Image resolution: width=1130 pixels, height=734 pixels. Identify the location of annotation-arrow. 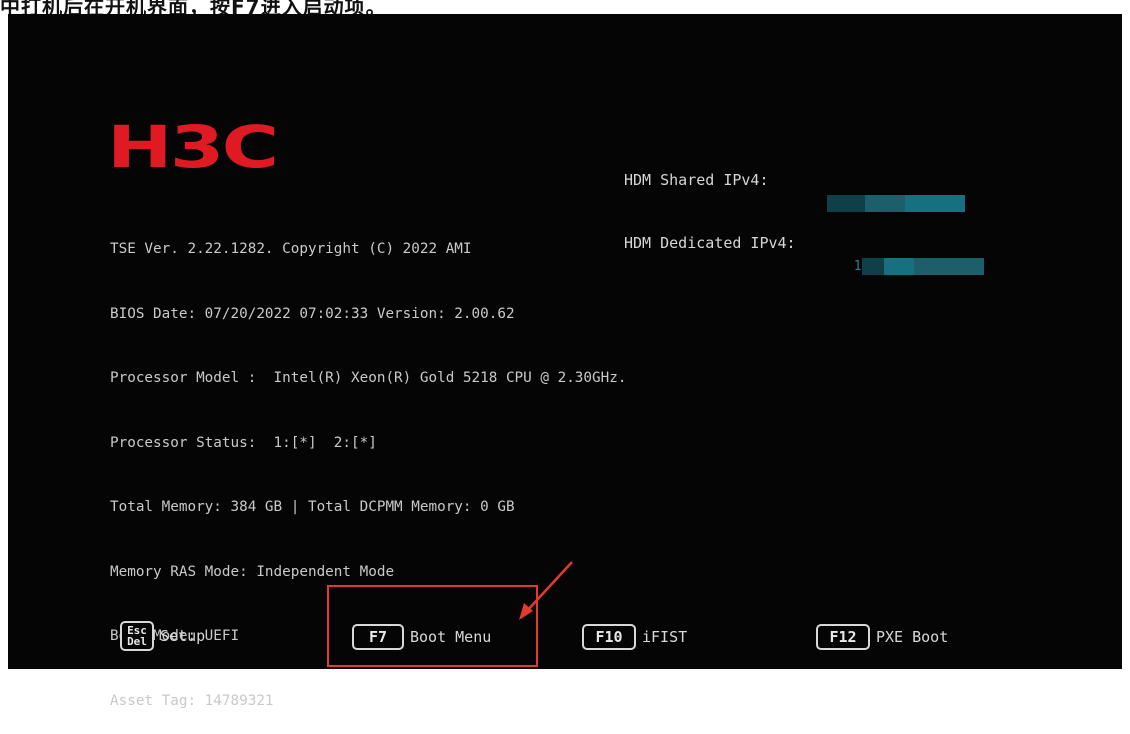
(546, 590).